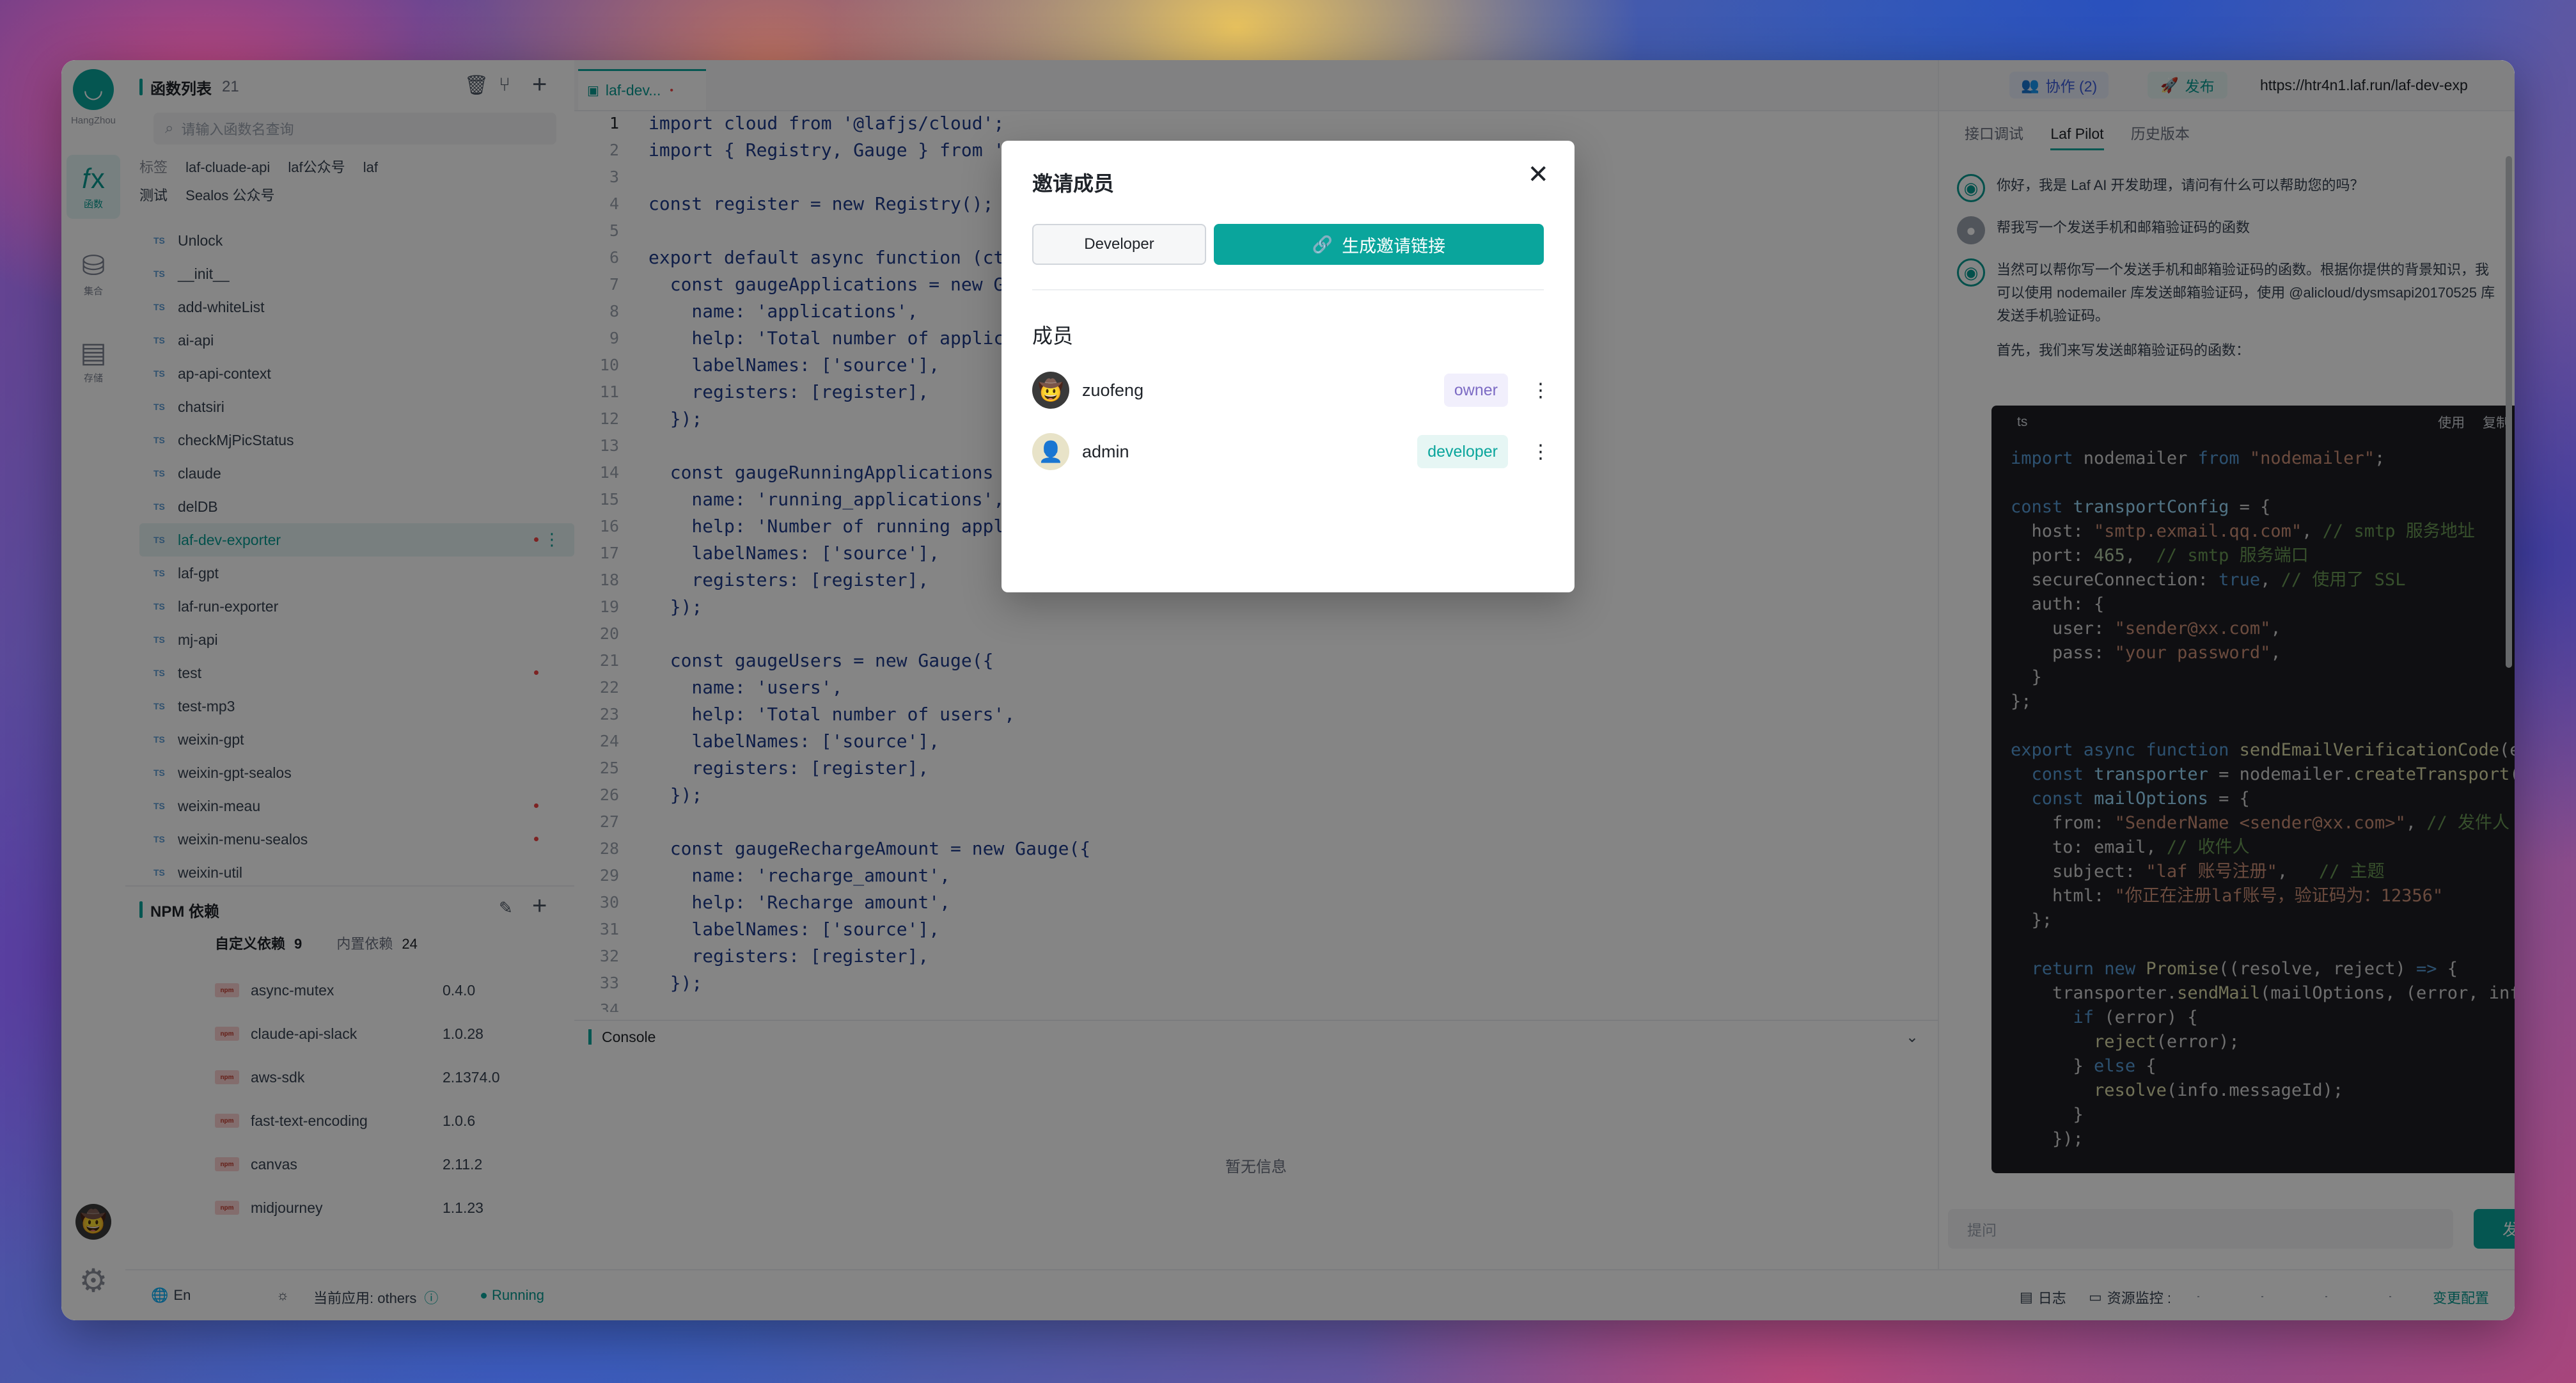 Image resolution: width=2576 pixels, height=1383 pixels. Describe the element at coordinates (1073, 184) in the screenshot. I see `dialog-title: 邀请成员` at that location.